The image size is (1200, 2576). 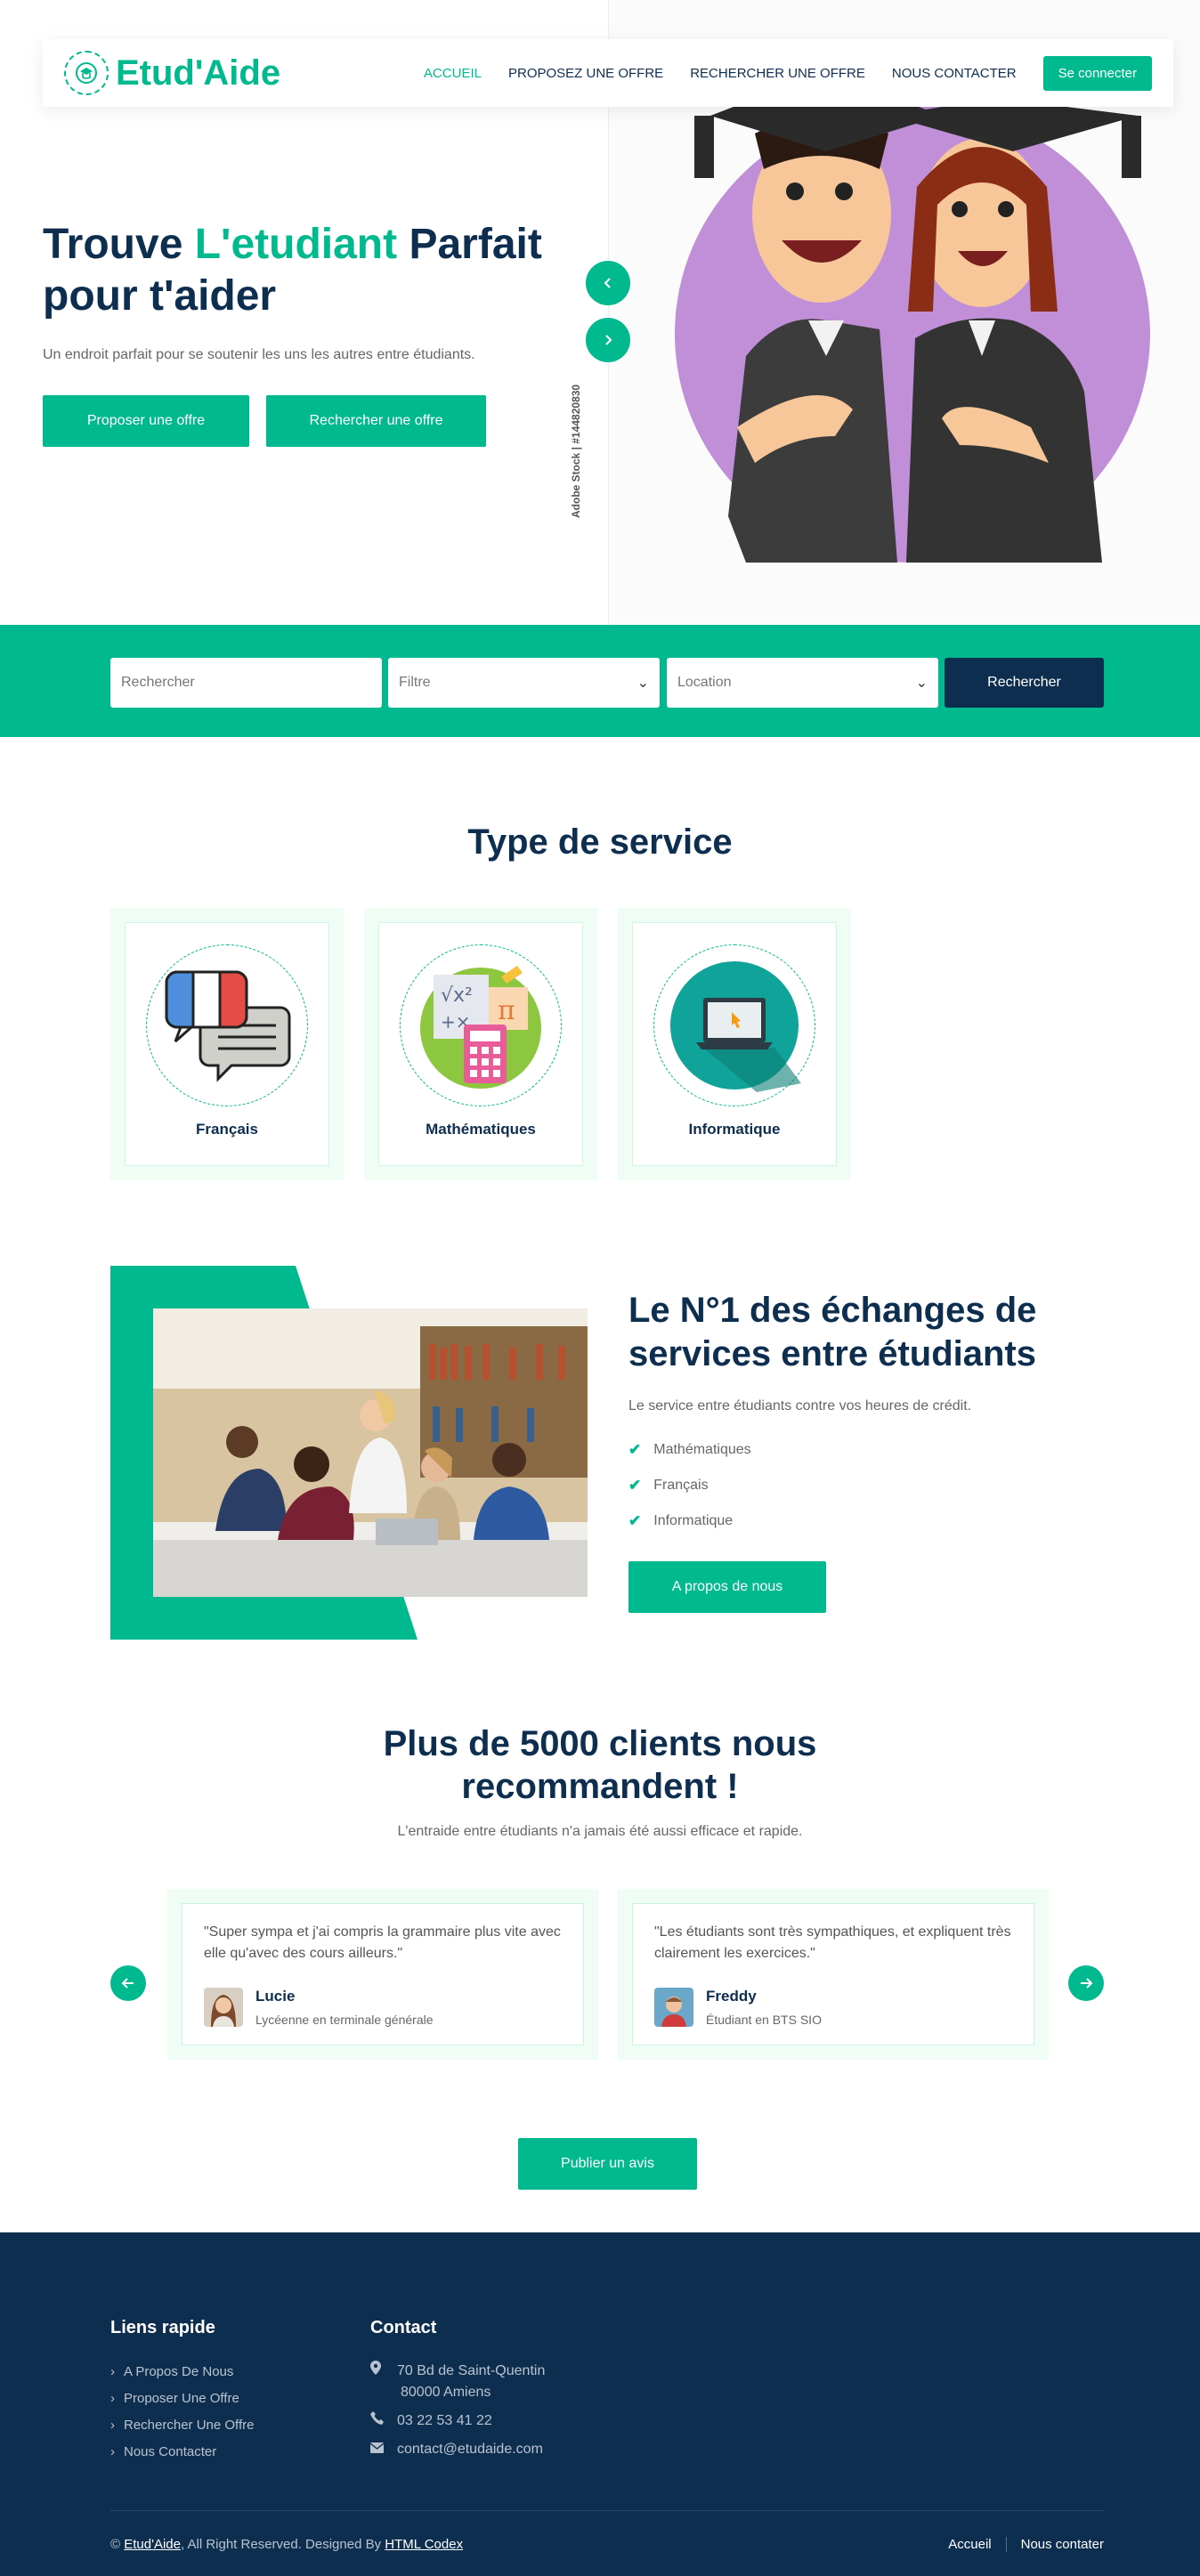 I want to click on testimonial-next-button, so click(x=1086, y=1983).